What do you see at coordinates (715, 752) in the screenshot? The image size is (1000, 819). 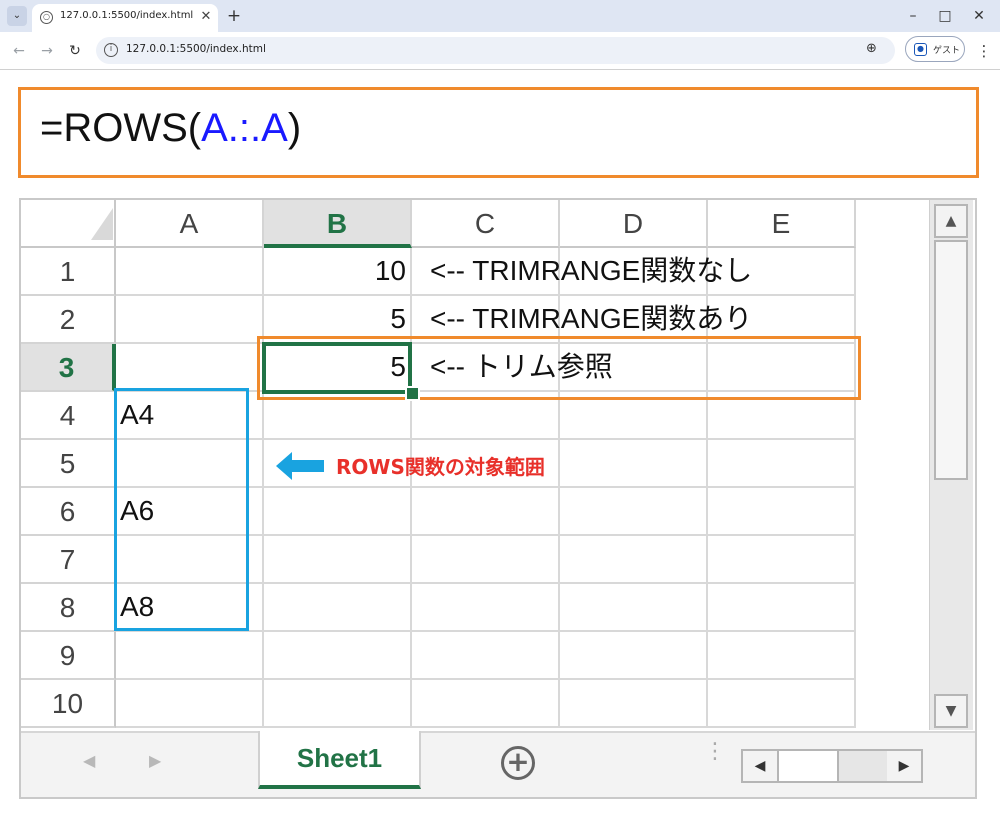 I see `tab-split-handle-icon: ⋮` at bounding box center [715, 752].